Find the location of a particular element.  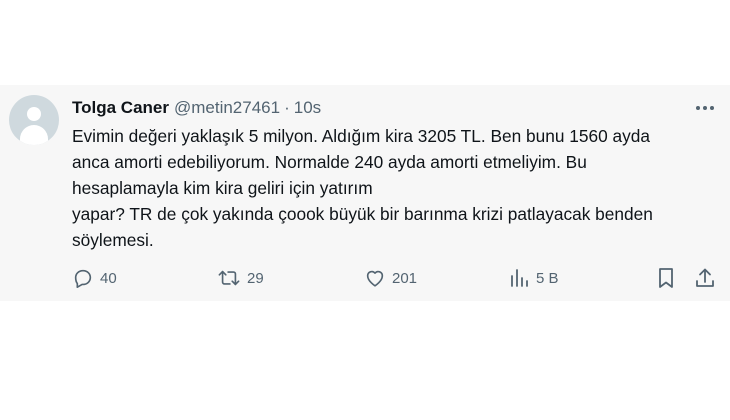

more-icon is located at coordinates (705, 108).